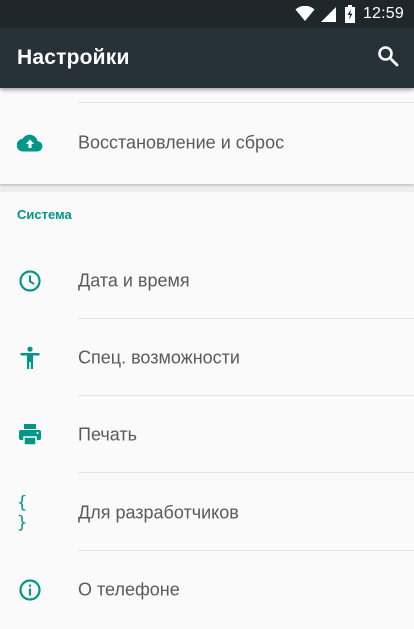 This screenshot has height=629, width=414. I want to click on section-gap, so click(207, 188).